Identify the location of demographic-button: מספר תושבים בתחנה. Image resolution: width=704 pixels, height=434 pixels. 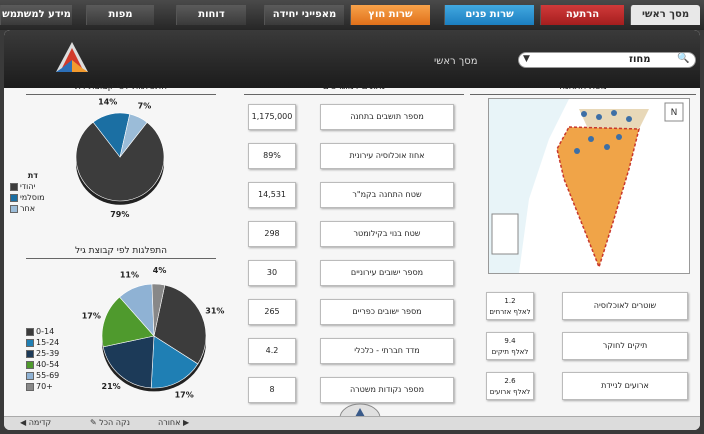
(387, 117).